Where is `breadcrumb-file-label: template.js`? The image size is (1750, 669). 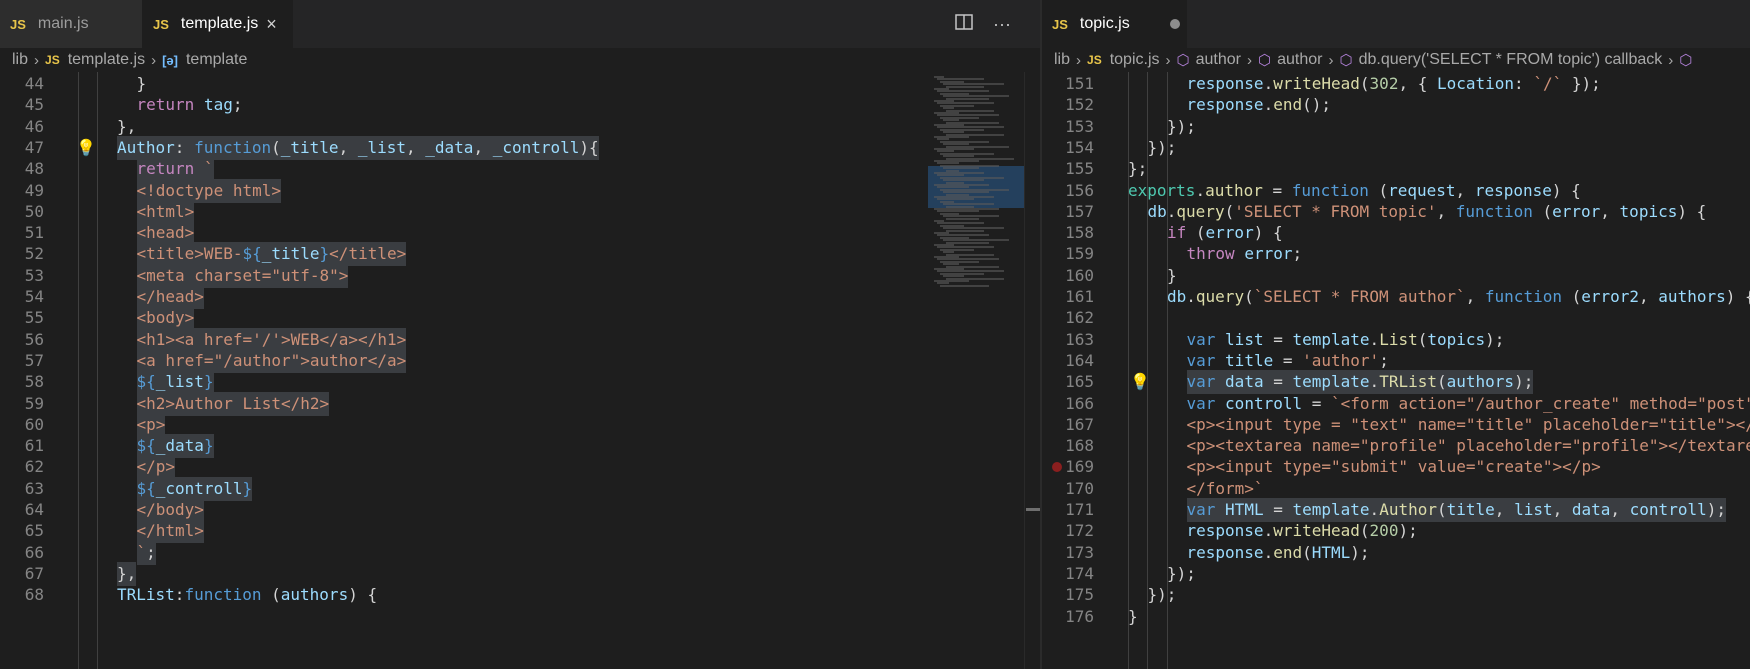 breadcrumb-file-label: template.js is located at coordinates (106, 59).